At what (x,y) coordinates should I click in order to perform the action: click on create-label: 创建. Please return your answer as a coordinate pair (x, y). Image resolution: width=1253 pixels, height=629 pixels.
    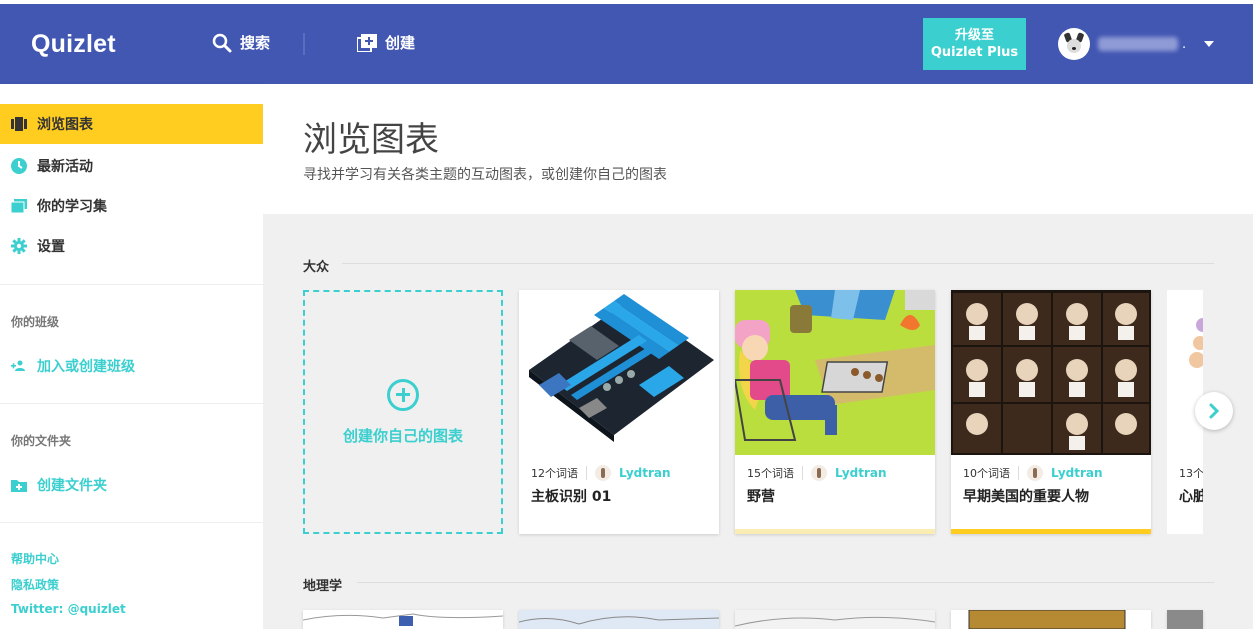
    Looking at the image, I should click on (400, 43).